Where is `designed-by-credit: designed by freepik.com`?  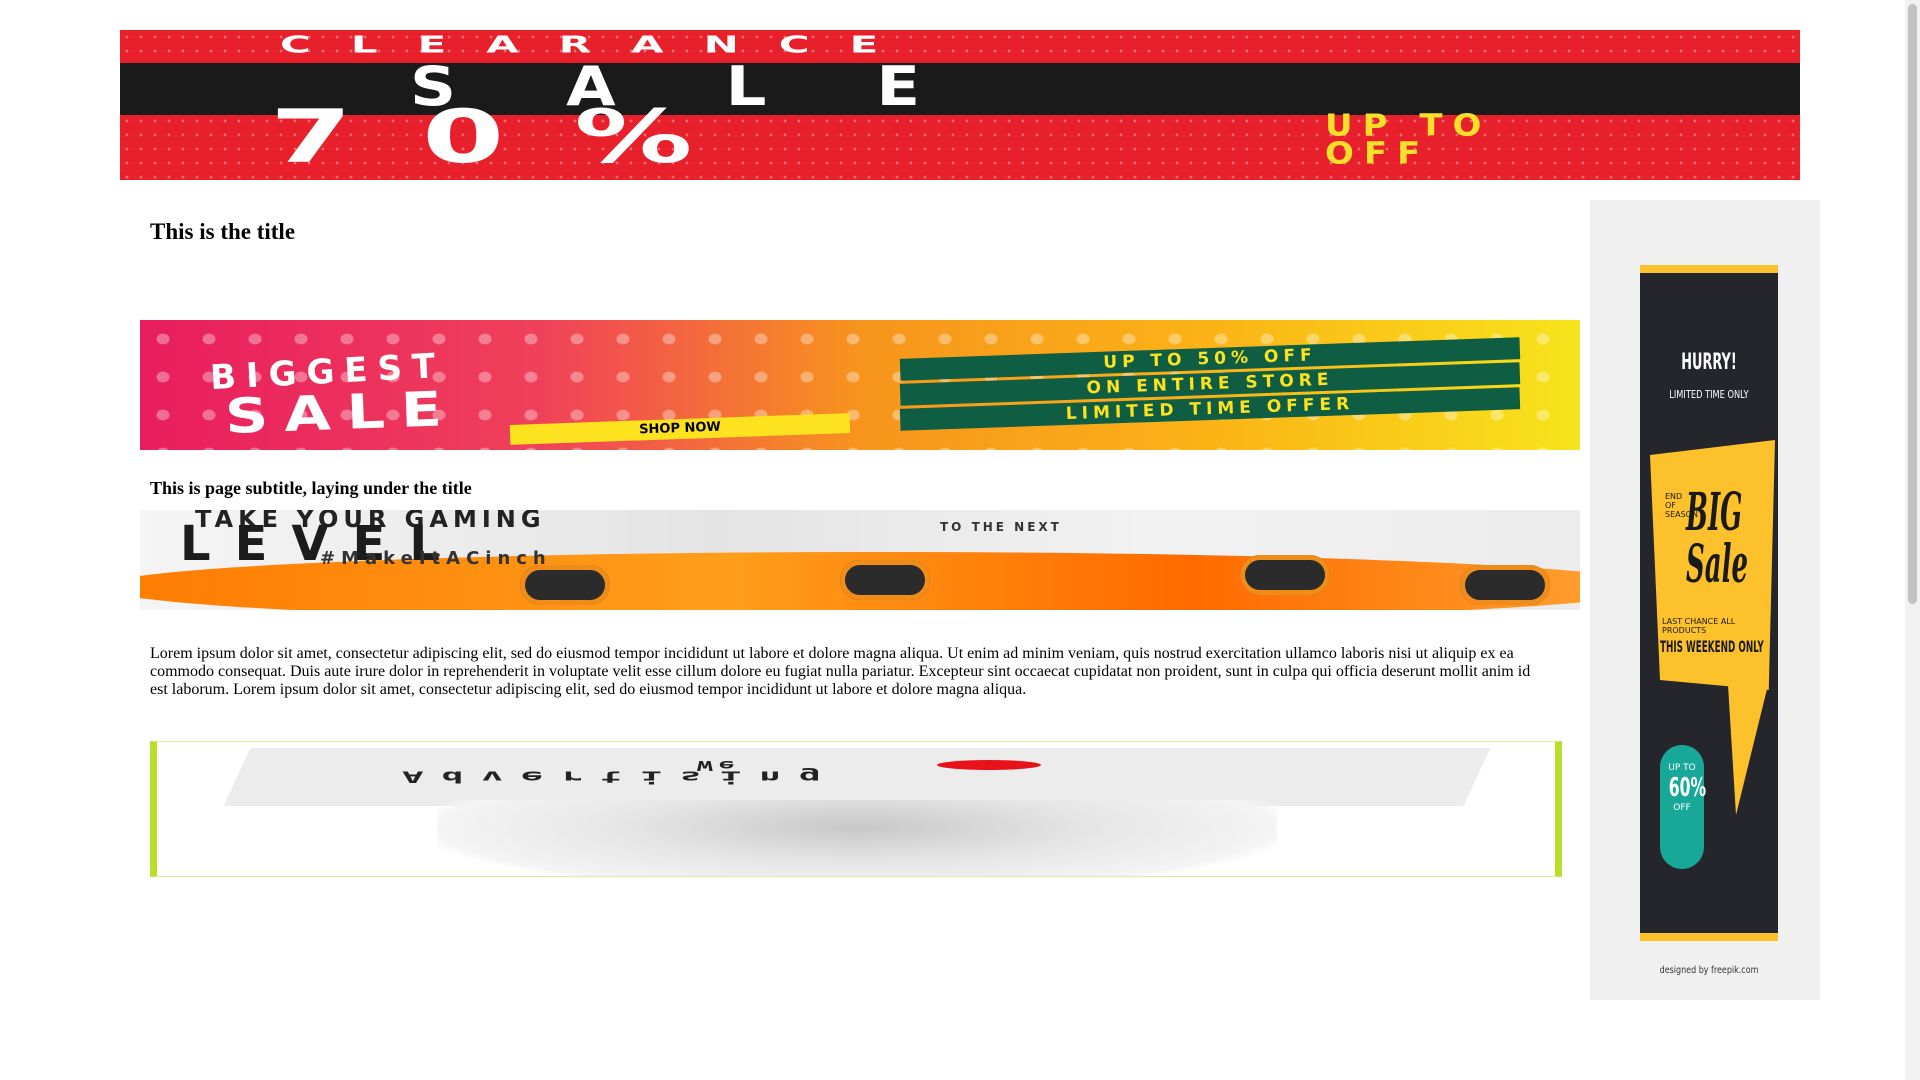
designed-by-credit: designed by freepik.com is located at coordinates (1709, 970).